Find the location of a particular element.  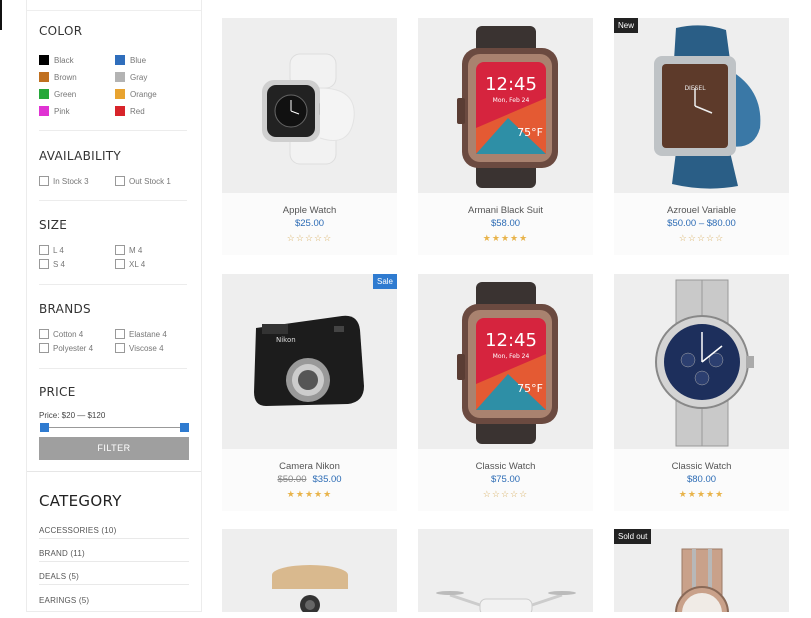

category-item-deals: DEALS (5) is located at coordinates (59, 576).